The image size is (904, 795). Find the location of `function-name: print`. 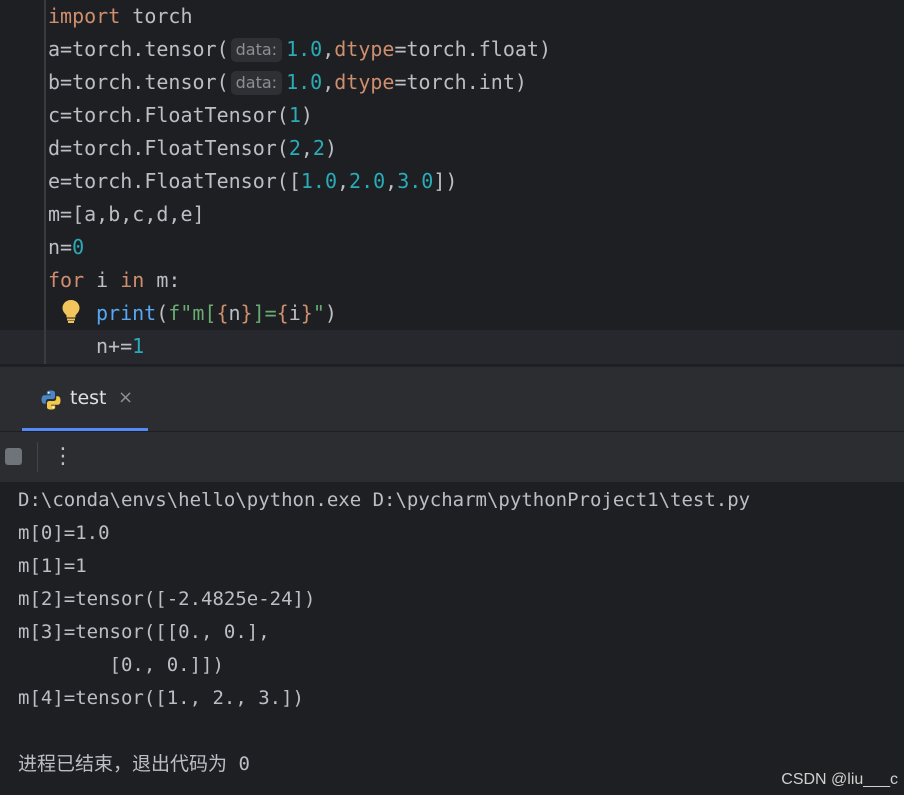

function-name: print is located at coordinates (126, 313).